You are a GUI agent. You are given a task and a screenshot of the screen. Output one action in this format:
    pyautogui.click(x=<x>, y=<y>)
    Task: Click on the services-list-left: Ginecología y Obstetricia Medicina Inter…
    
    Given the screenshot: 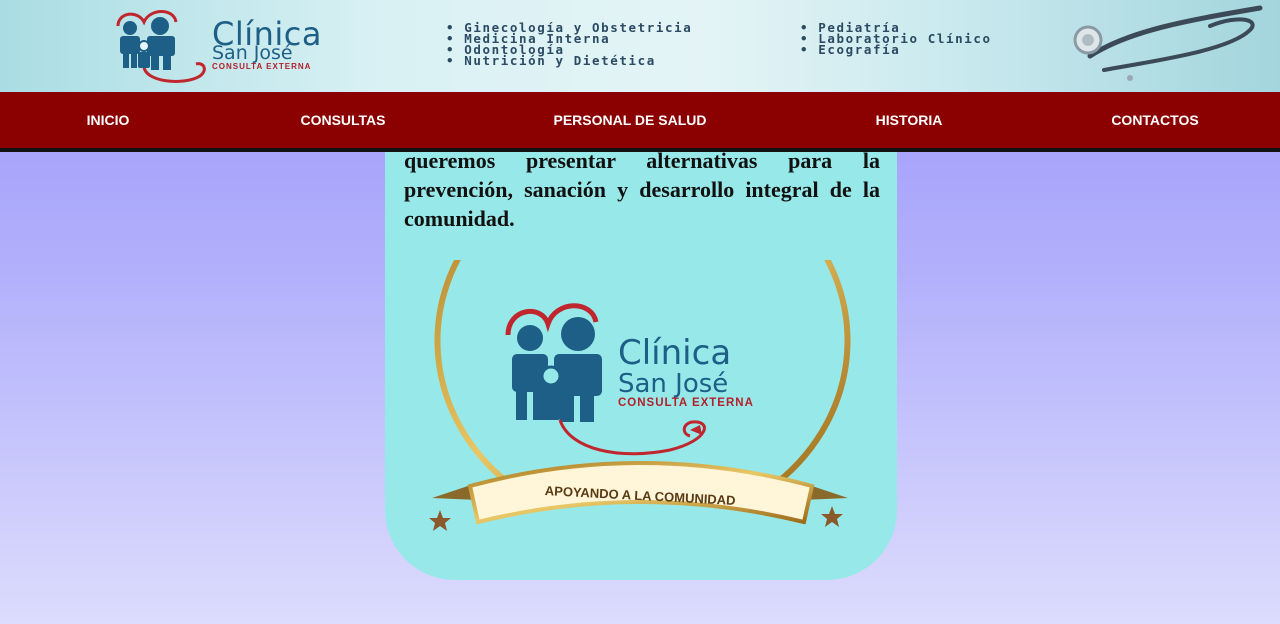 What is the action you would take?
    pyautogui.click(x=569, y=44)
    